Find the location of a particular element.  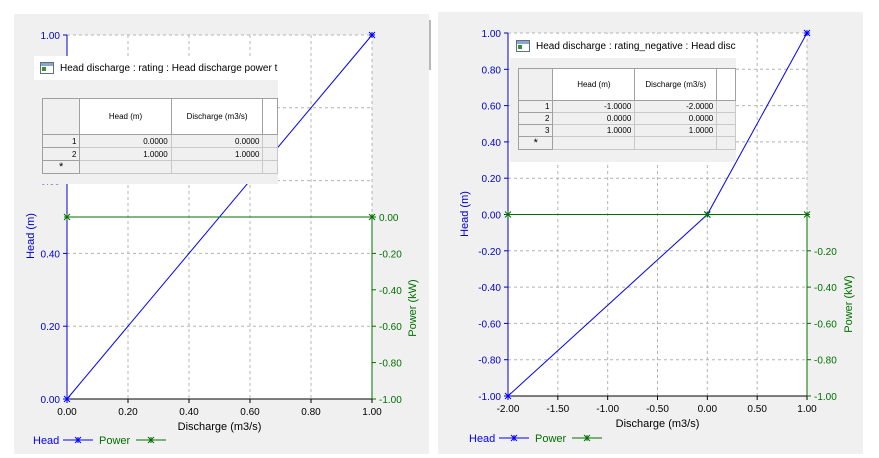

x-tick-label: 0.20 is located at coordinates (128, 412).